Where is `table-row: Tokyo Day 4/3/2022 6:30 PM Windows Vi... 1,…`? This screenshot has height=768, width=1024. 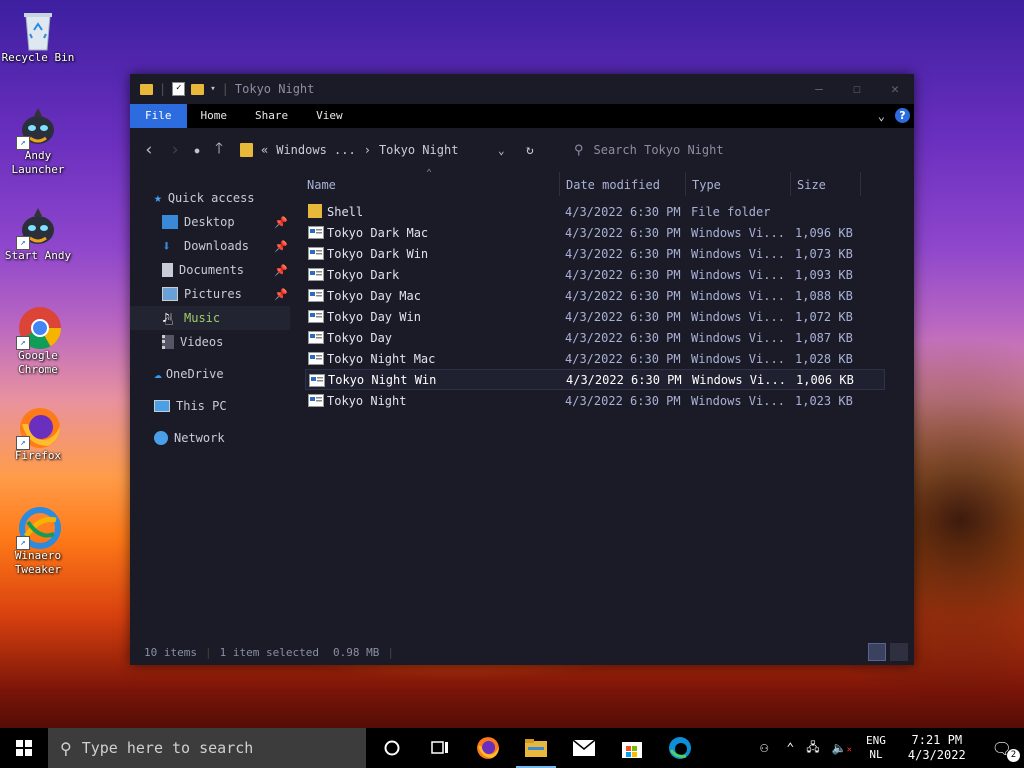 table-row: Tokyo Day 4/3/2022 6:30 PM Windows Vi... 1,… is located at coordinates (595, 337).